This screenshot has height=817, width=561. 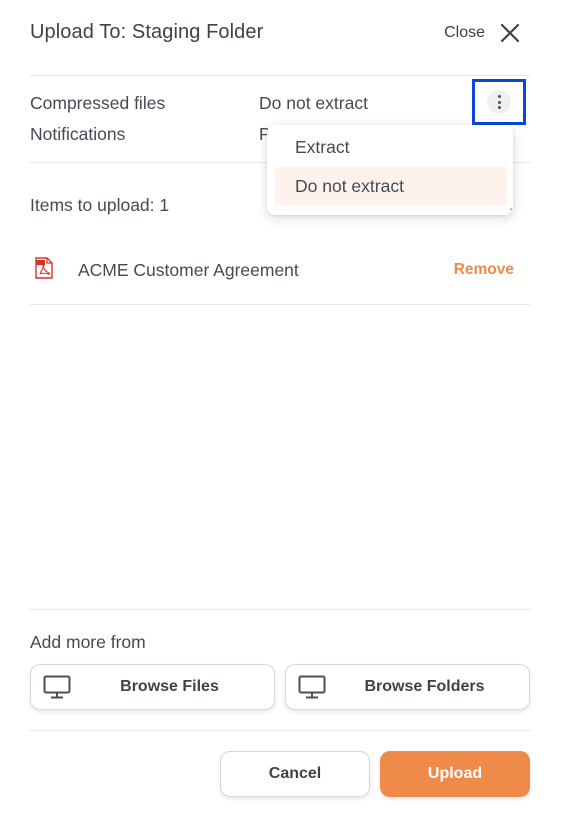 What do you see at coordinates (98, 103) in the screenshot?
I see `compressed-files-label: Compressed files` at bounding box center [98, 103].